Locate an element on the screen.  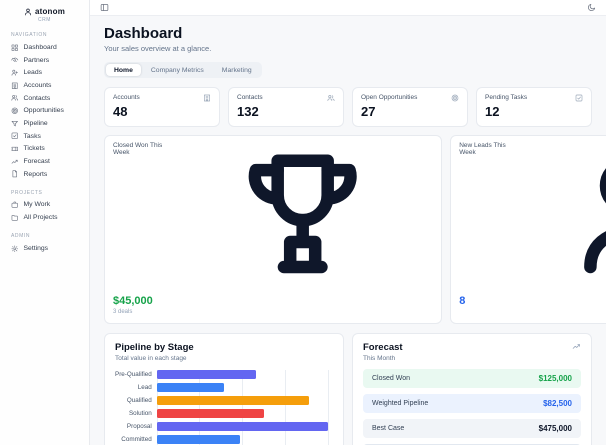
forecast-row-closed-won: Closed Won $125,000 is located at coordinates (472, 379).